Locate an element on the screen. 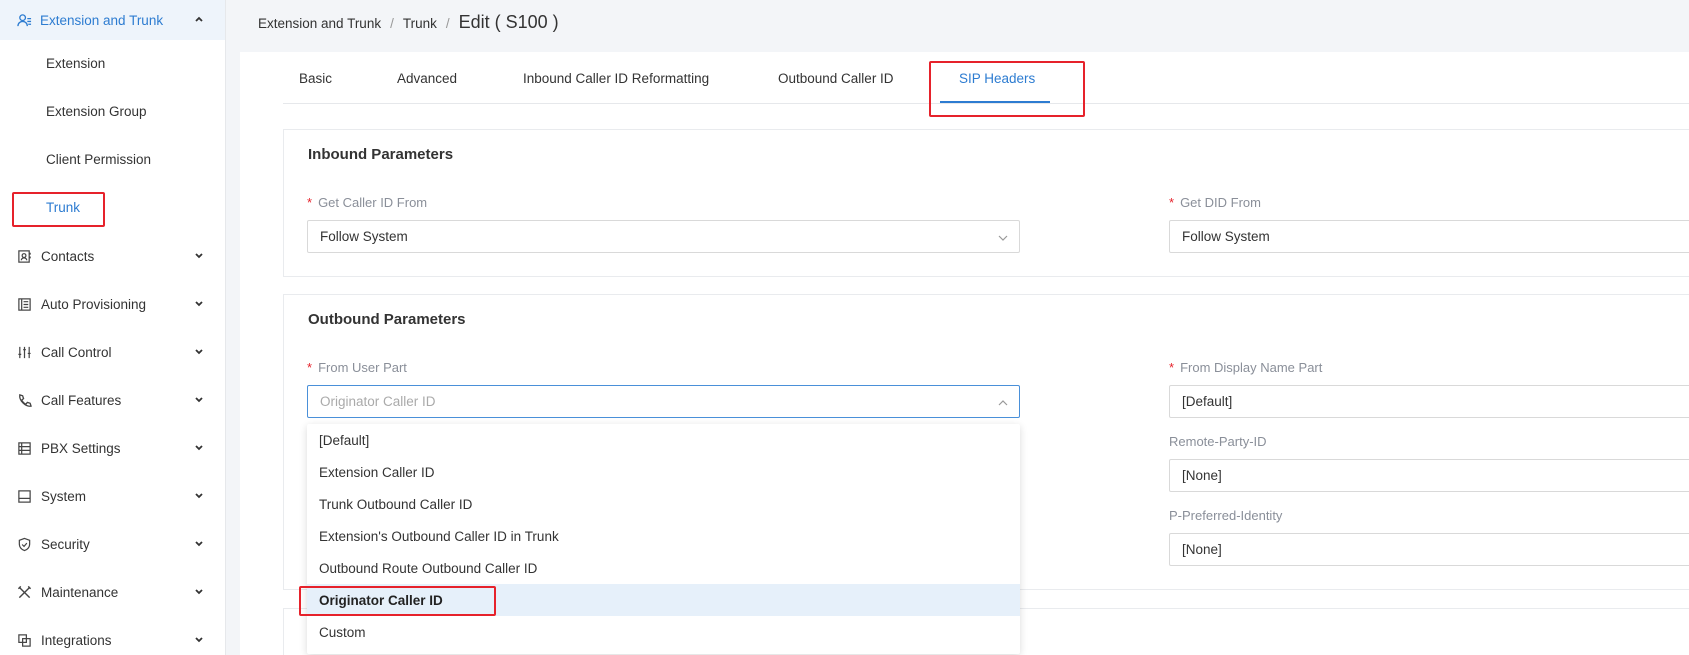 The height and width of the screenshot is (655, 1689). from-user-part-select: Originator Caller ID is located at coordinates (663, 401).